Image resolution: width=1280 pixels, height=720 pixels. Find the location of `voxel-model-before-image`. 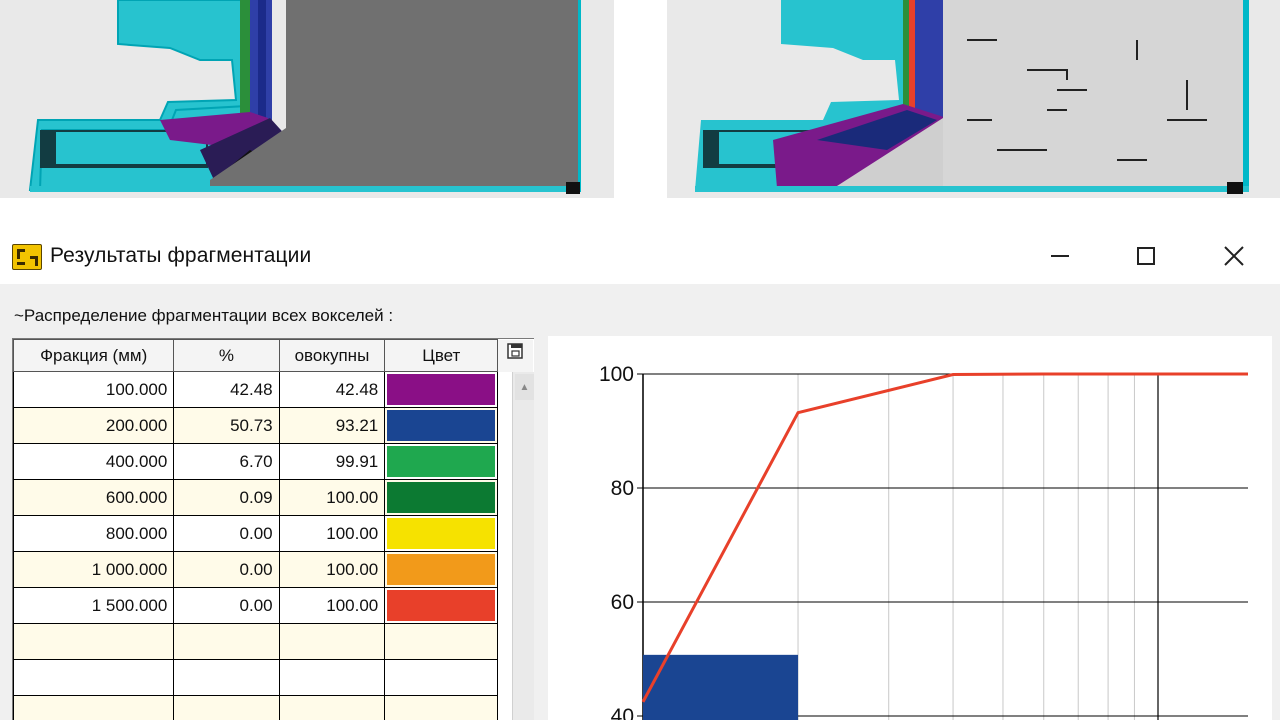

voxel-model-before-image is located at coordinates (307, 99).